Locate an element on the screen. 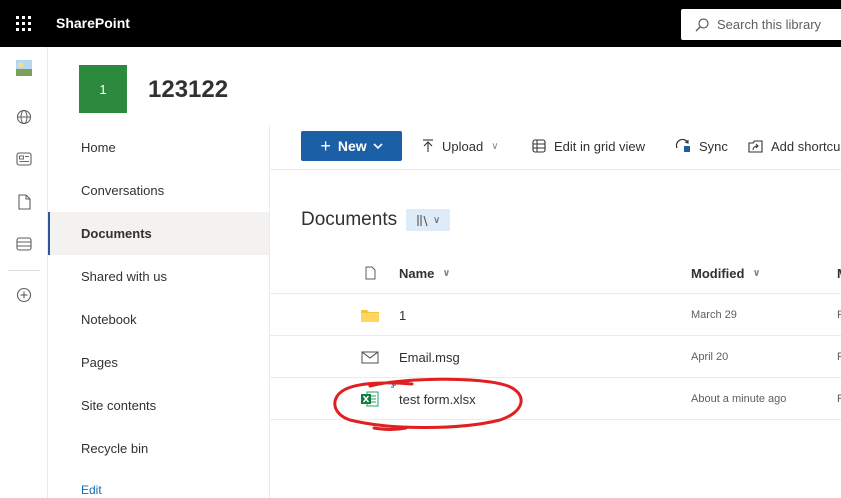  sync-icon is located at coordinates (683, 146).